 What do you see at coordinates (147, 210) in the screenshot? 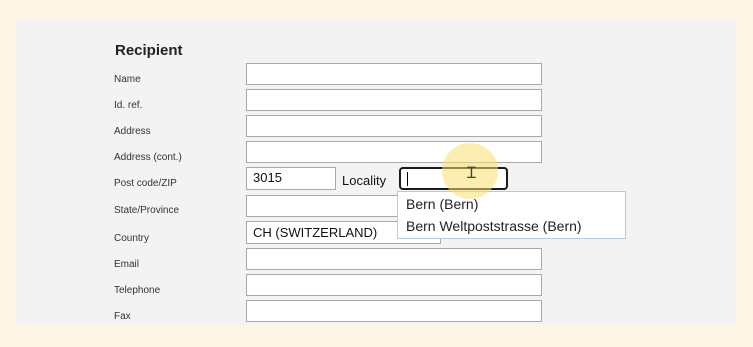
I see `label-state: State/Province` at bounding box center [147, 210].